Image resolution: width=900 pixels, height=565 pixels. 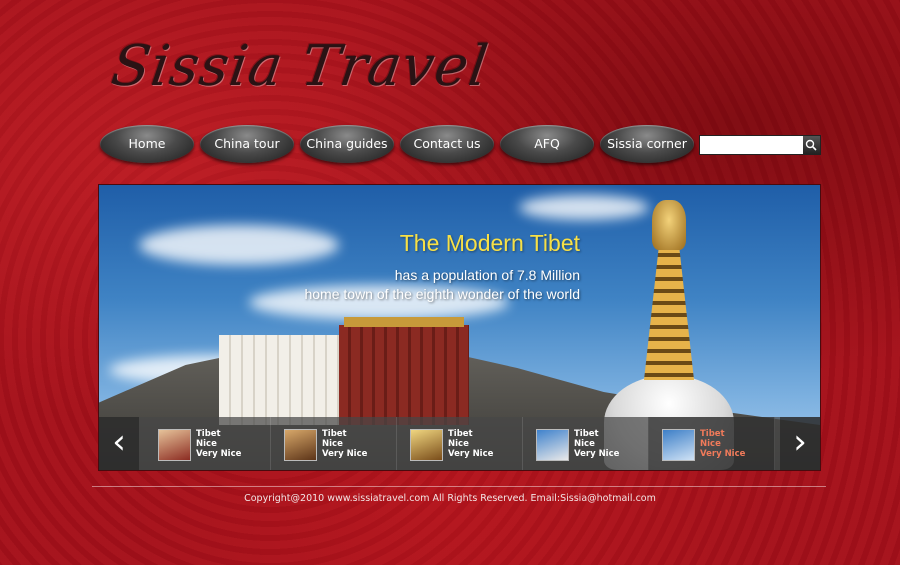 I want to click on banner-headline: The Modern Tibet, so click(x=489, y=243).